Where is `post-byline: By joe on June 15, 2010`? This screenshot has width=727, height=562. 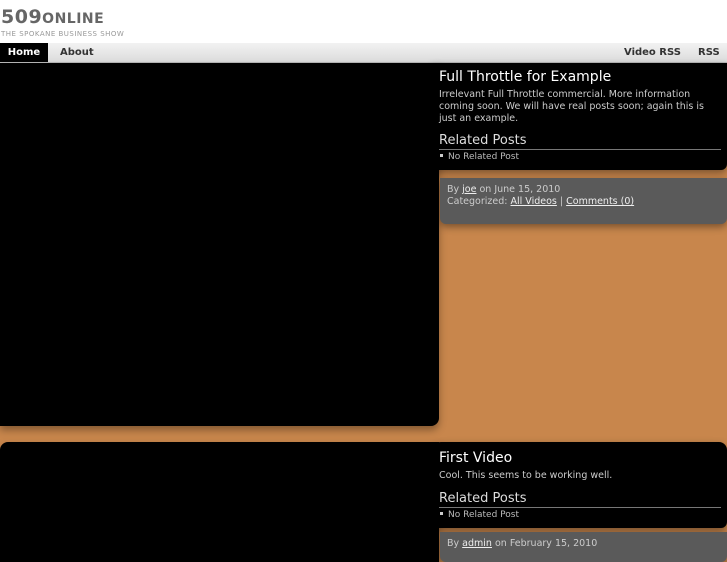 post-byline: By joe on June 15, 2010 is located at coordinates (583, 190).